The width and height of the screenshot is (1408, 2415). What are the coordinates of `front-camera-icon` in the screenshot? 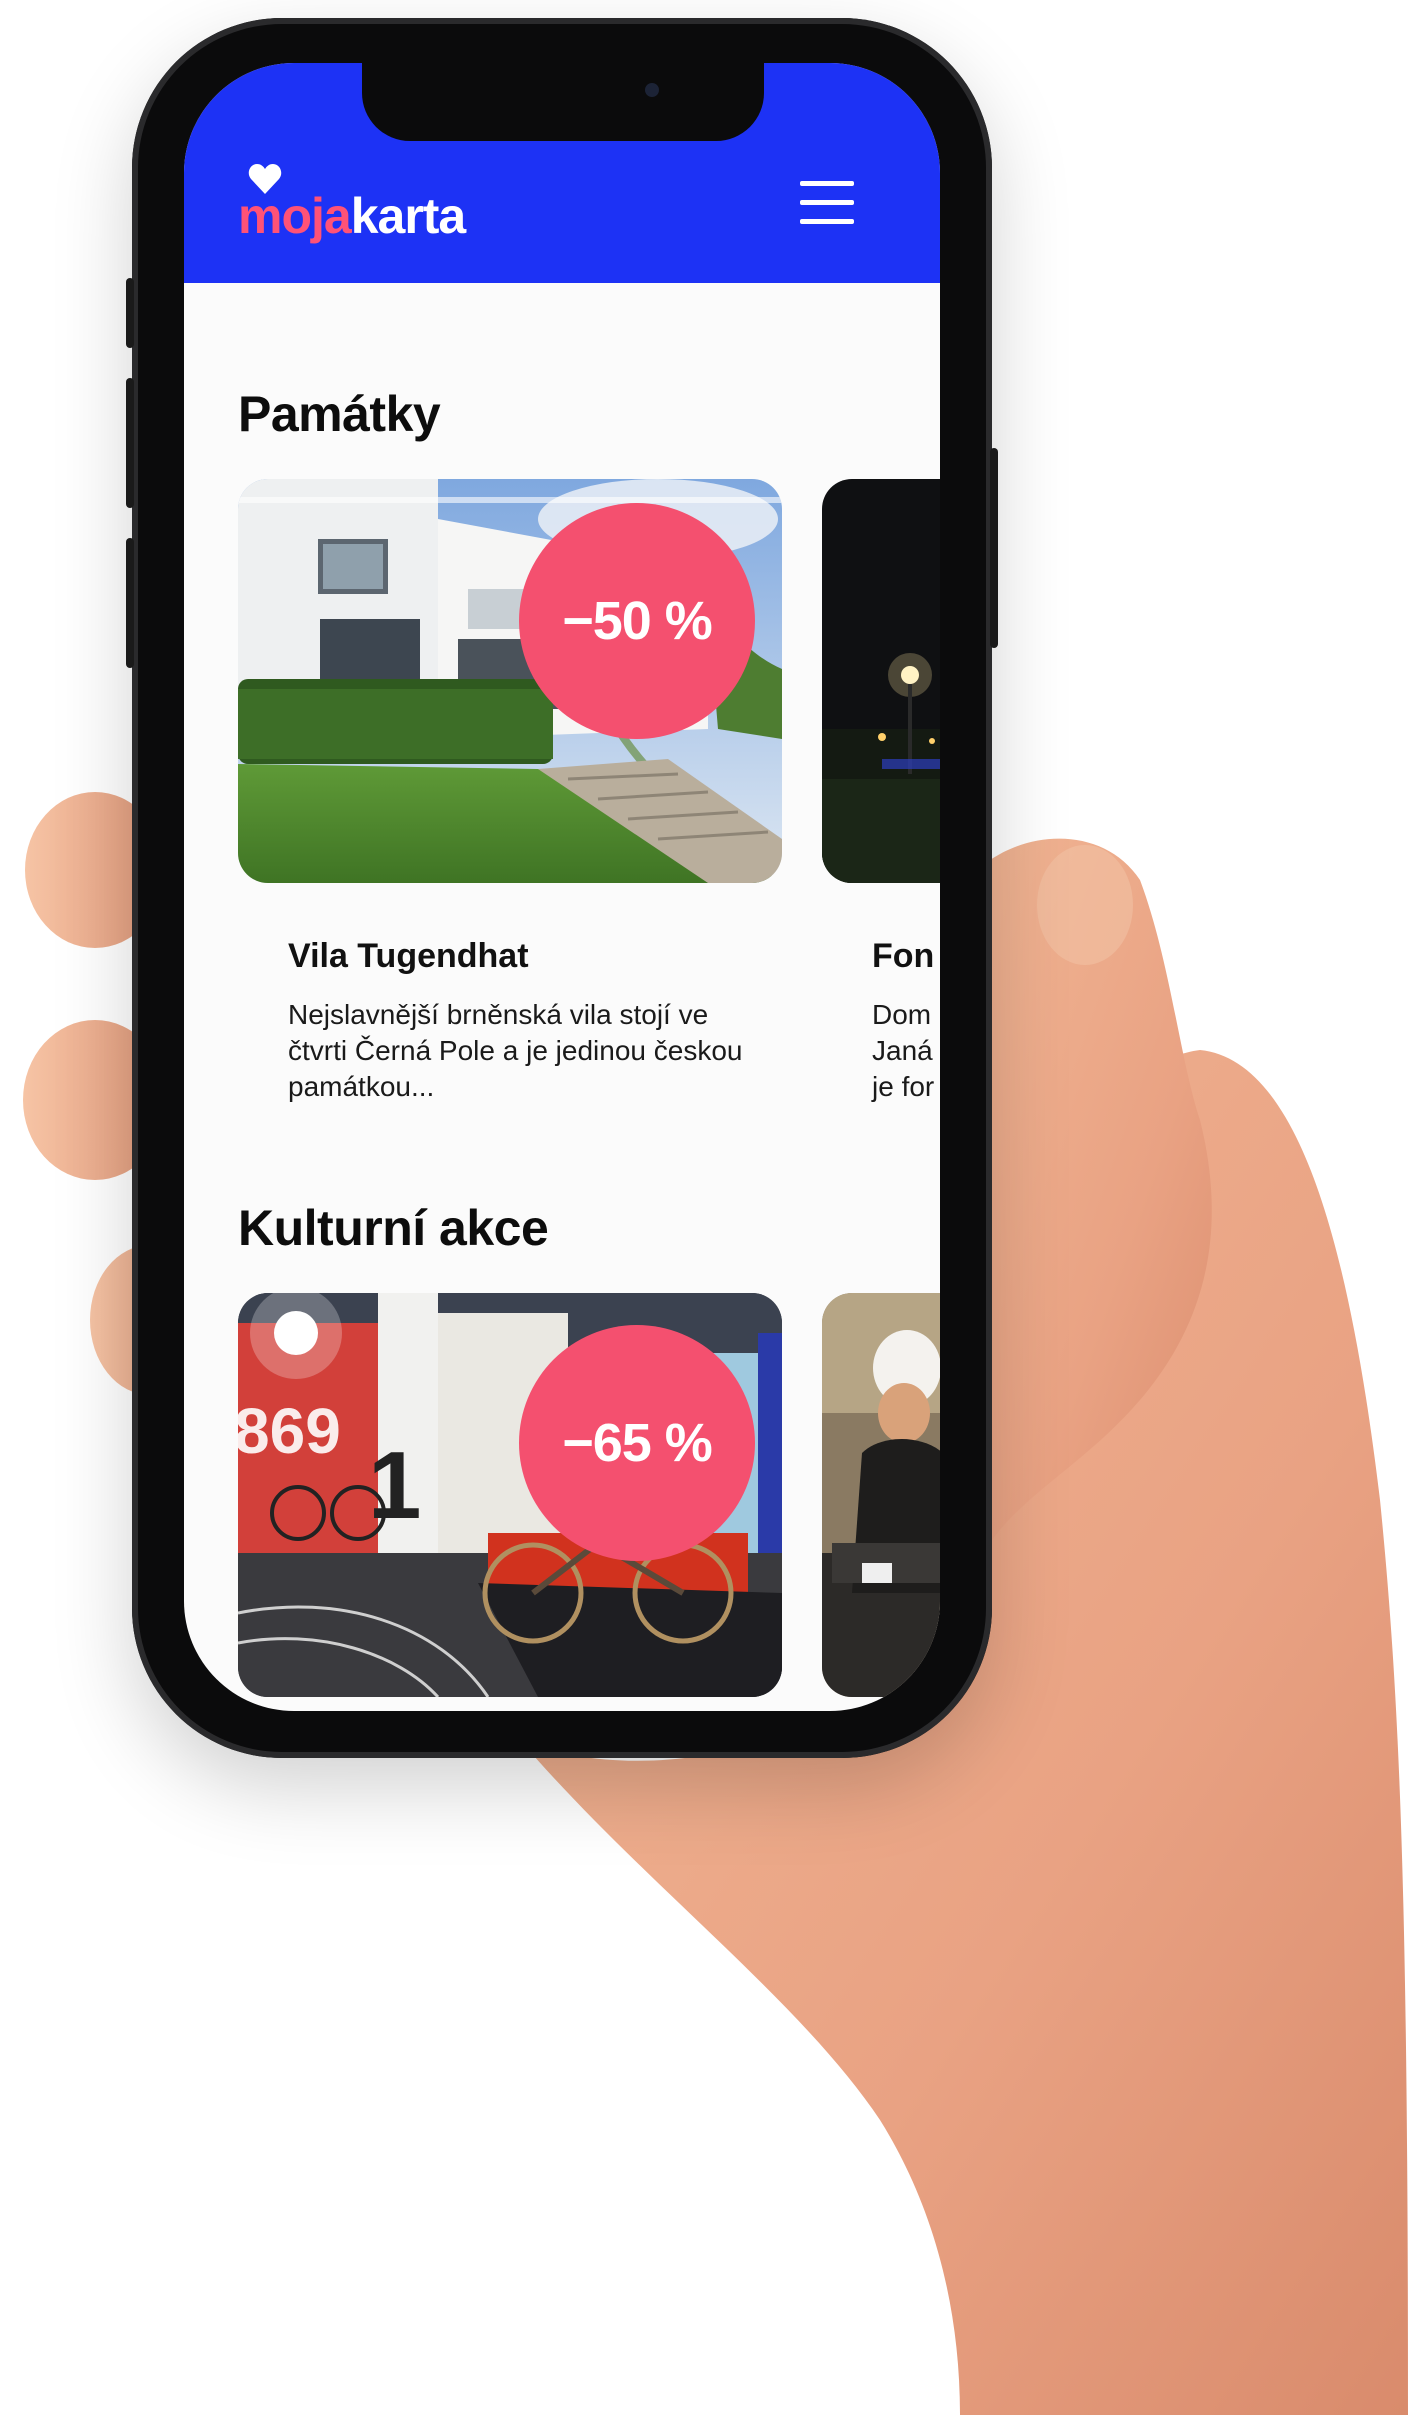 It's located at (652, 90).